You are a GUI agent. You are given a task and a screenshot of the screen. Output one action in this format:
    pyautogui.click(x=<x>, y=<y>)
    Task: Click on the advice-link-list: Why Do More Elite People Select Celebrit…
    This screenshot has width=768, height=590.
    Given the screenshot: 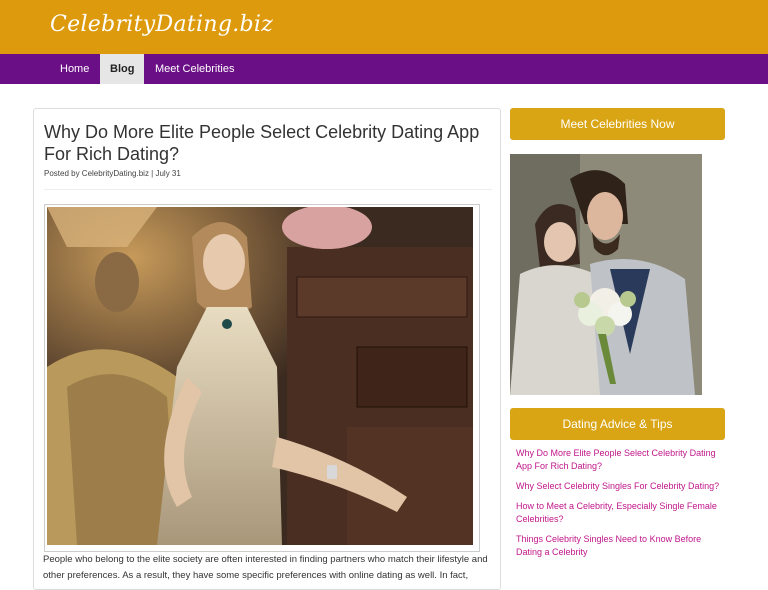 What is the action you would take?
    pyautogui.click(x=618, y=506)
    